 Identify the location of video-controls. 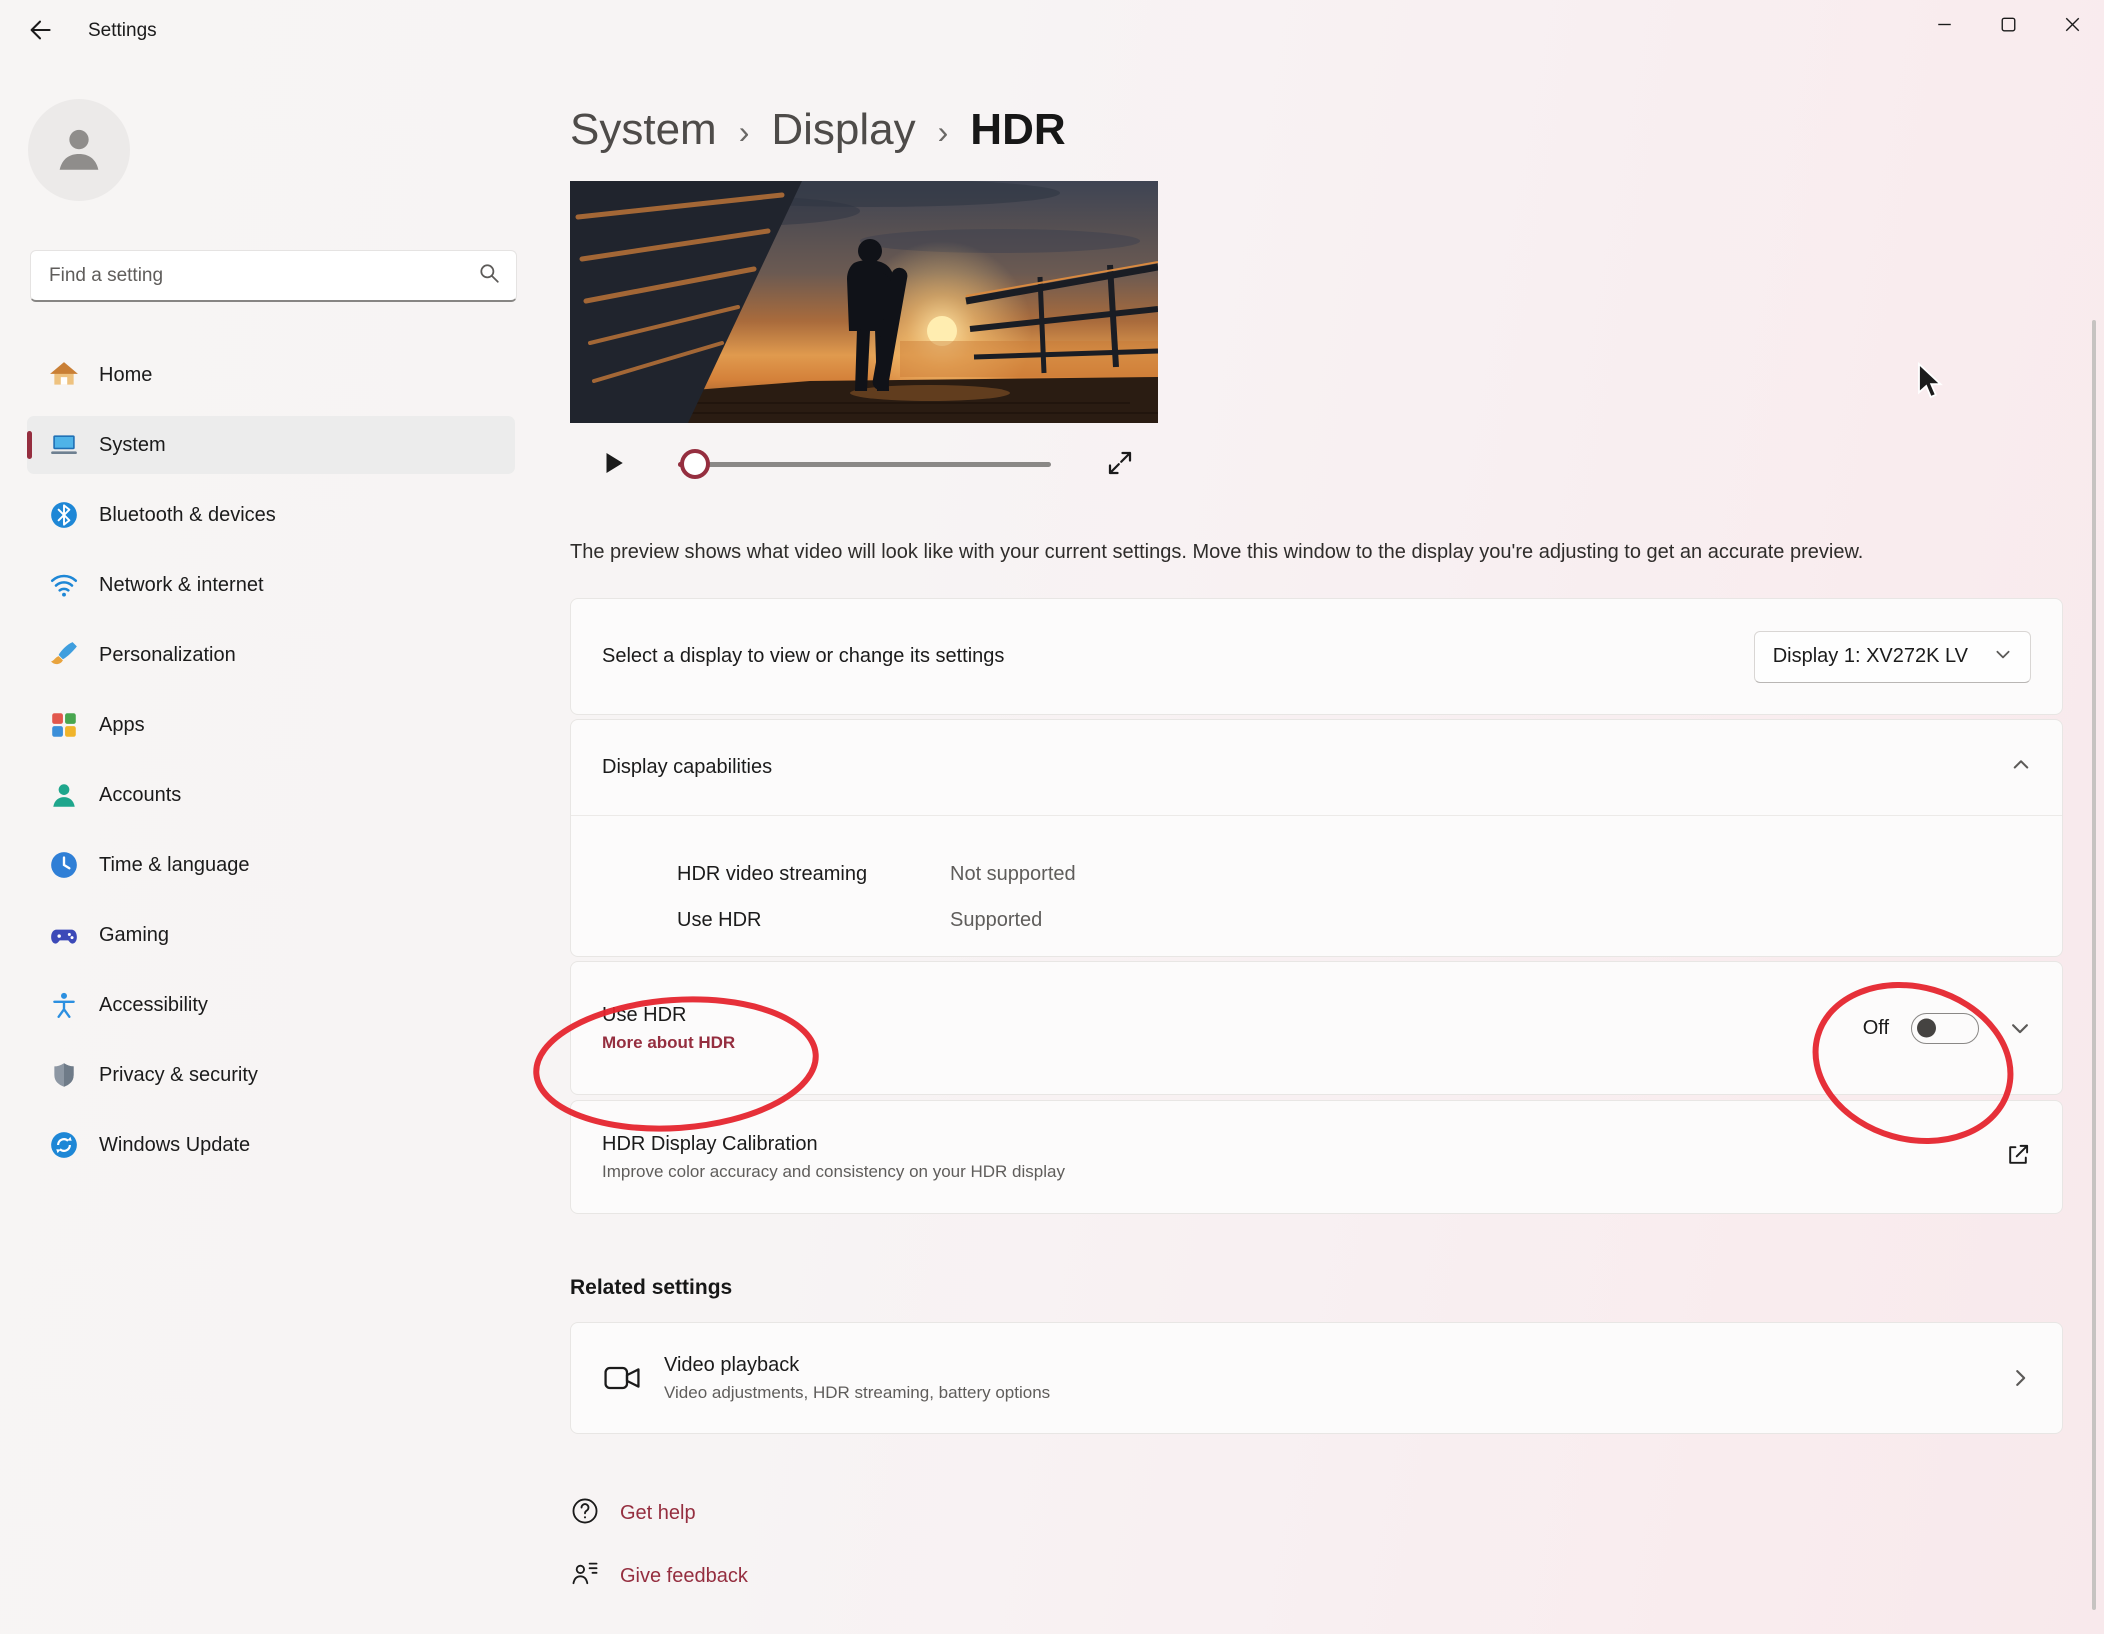
(864, 465).